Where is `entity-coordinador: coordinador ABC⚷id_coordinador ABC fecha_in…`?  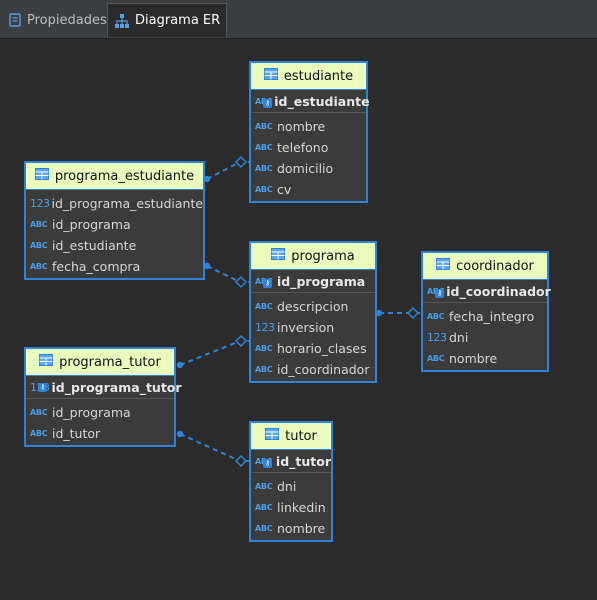 entity-coordinador: coordinador ABC⚷id_coordinador ABC fecha_in… is located at coordinates (486, 311).